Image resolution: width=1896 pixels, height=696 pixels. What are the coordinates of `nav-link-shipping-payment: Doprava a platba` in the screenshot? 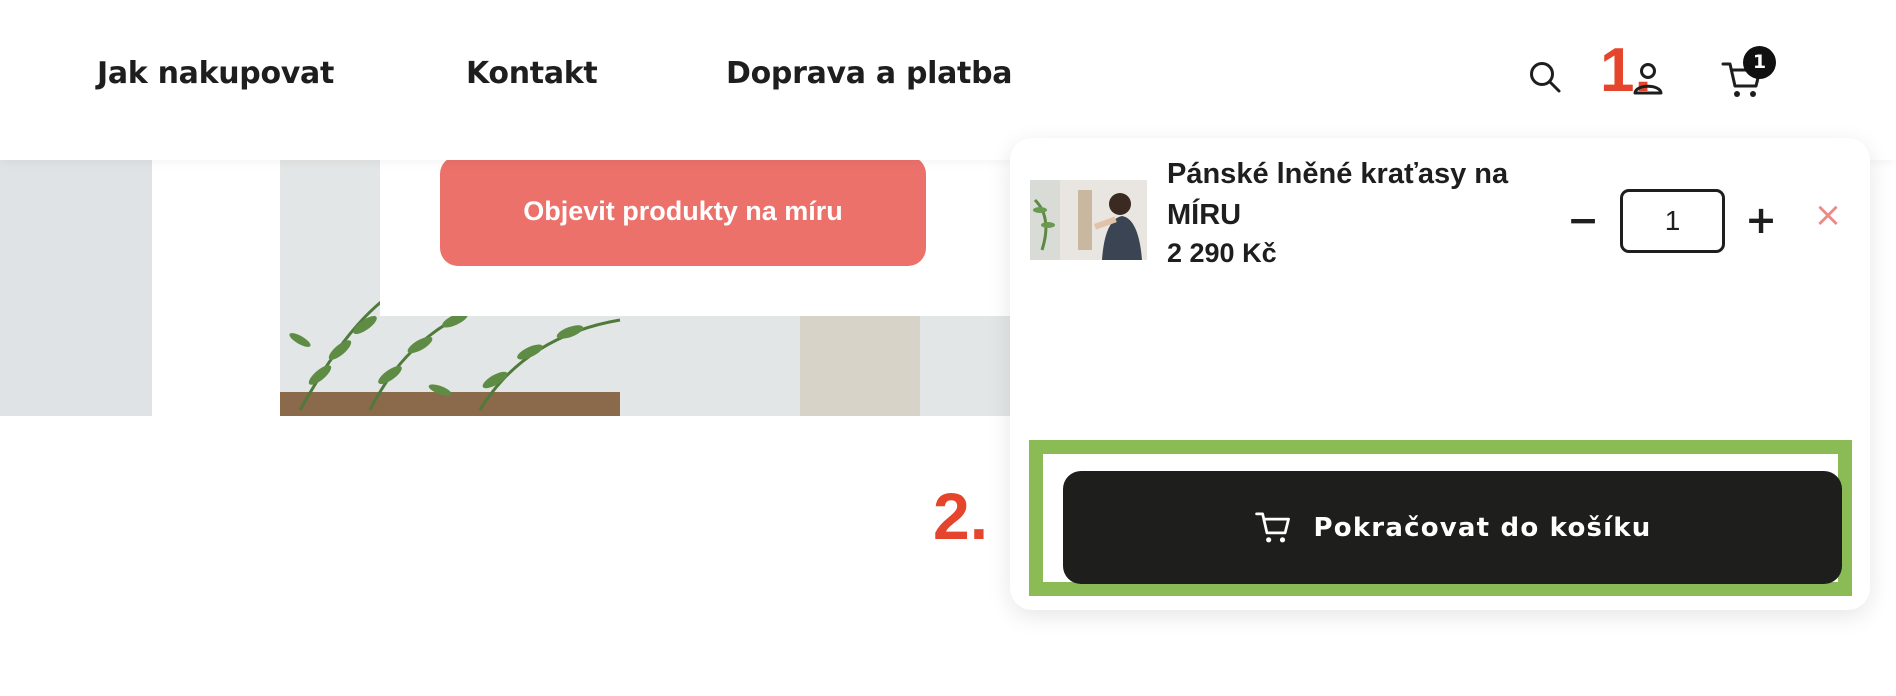 It's located at (869, 73).